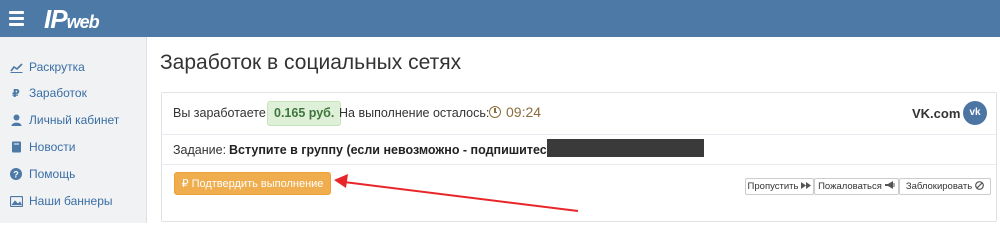 This screenshot has height=240, width=1000. I want to click on vk-icon: vk, so click(975, 113).